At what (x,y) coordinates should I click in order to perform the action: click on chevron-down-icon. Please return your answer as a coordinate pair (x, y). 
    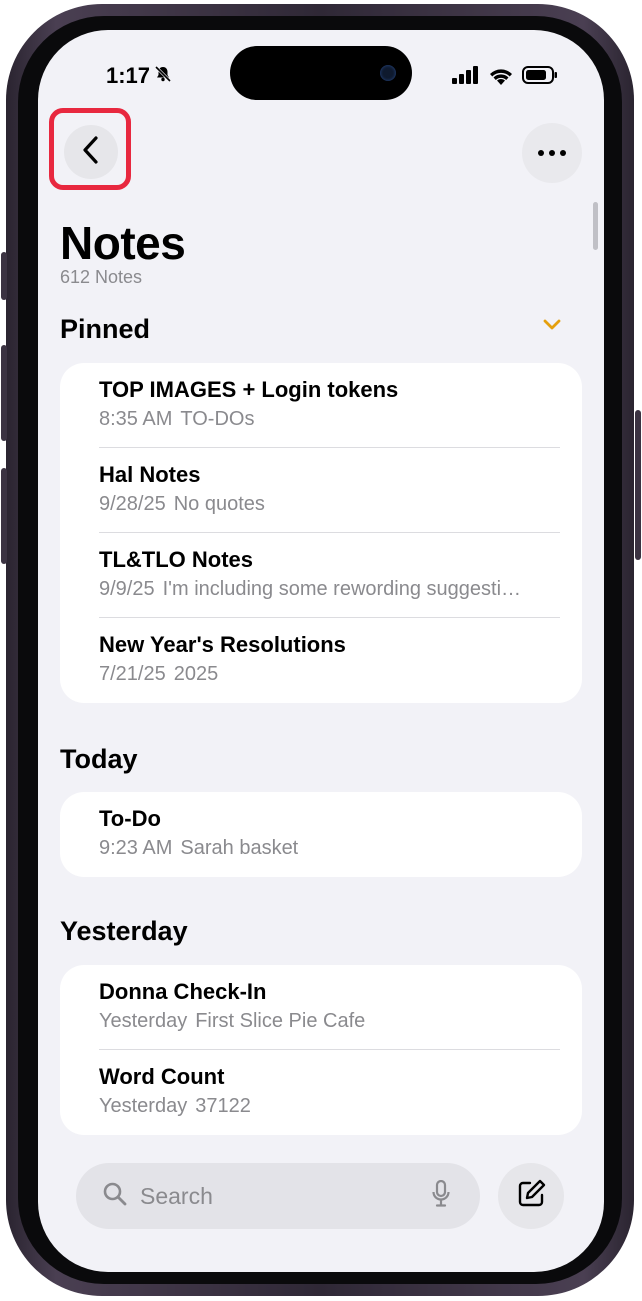
    Looking at the image, I should click on (552, 327).